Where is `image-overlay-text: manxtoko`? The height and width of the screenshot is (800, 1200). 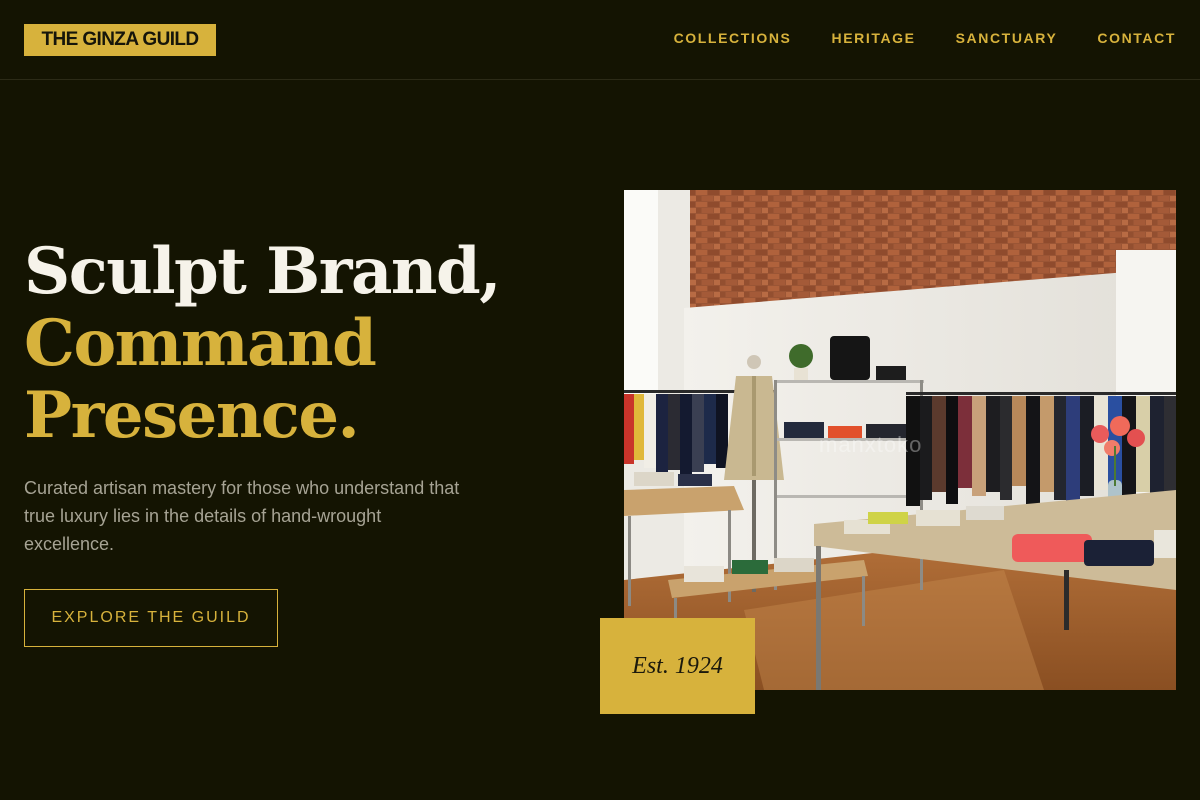 image-overlay-text: manxtoko is located at coordinates (870, 444).